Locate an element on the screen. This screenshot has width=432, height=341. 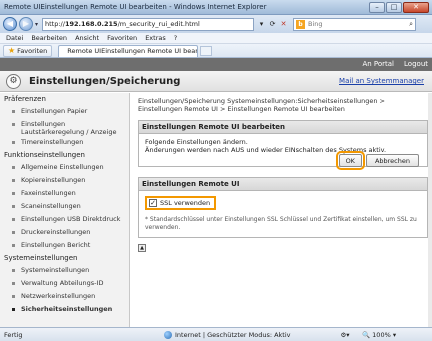
ssl-checkbox: ✓ is located at coordinates (153, 203).